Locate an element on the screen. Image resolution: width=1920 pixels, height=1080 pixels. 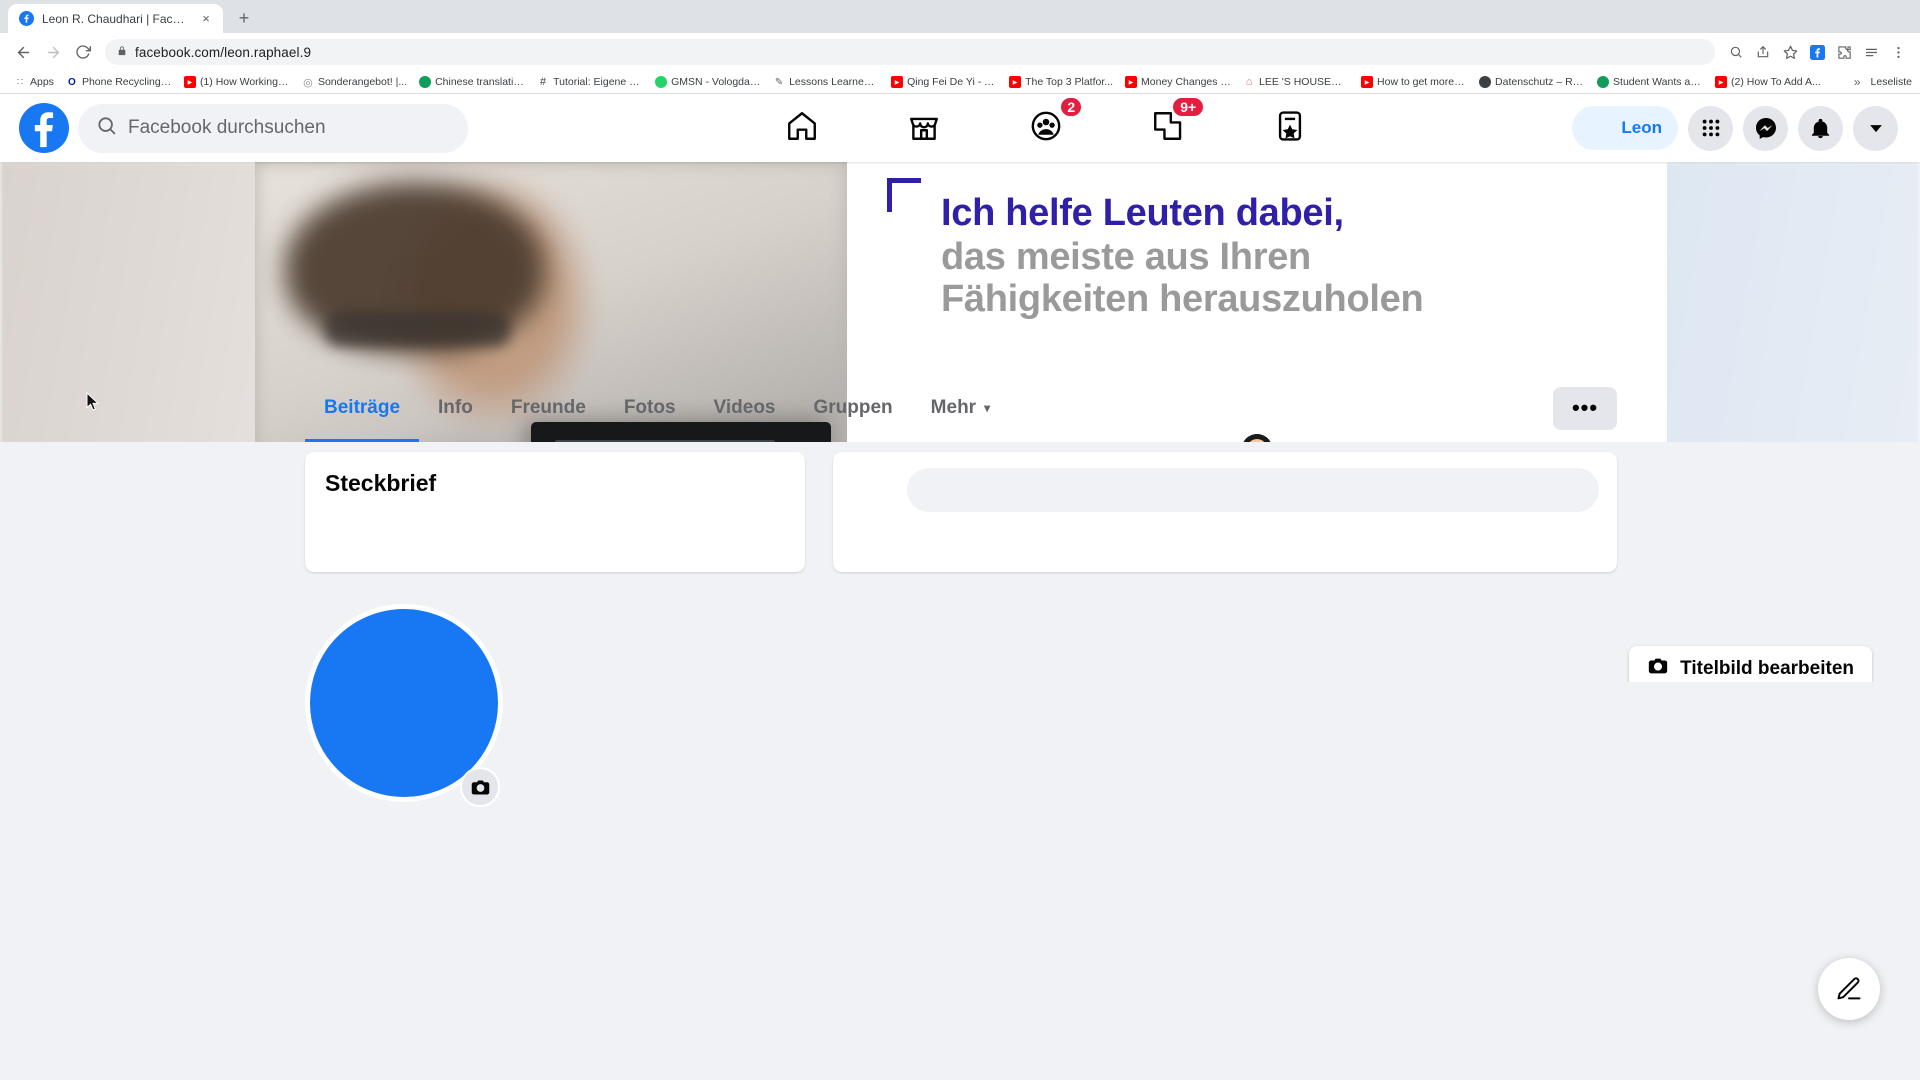
facebook-top-nav: 2 9+ Leon is located at coordinates (960, 128).